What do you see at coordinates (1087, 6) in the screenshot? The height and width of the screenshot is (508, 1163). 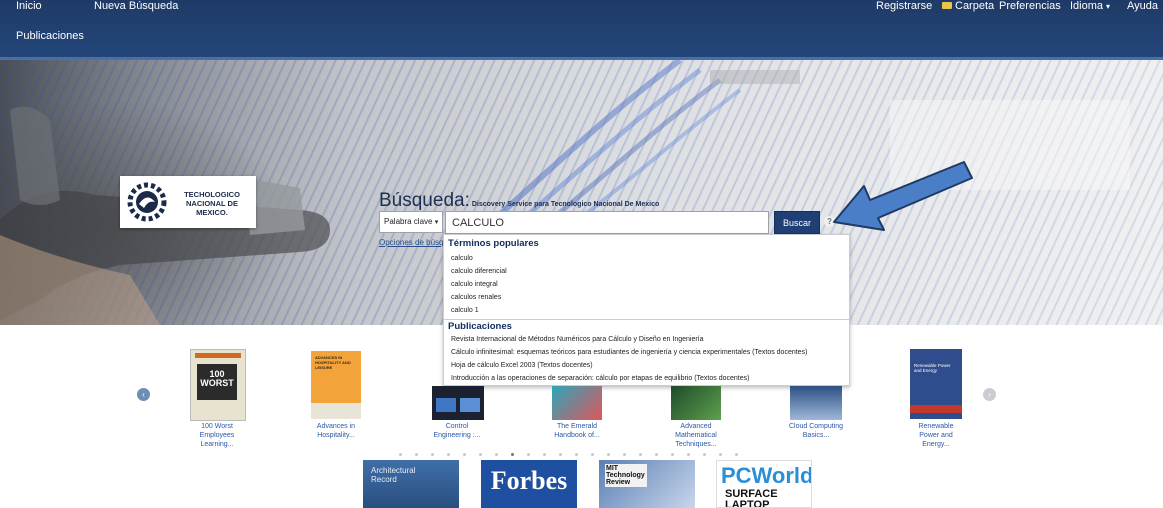 I see `nav-idioma-label: Idioma` at bounding box center [1087, 6].